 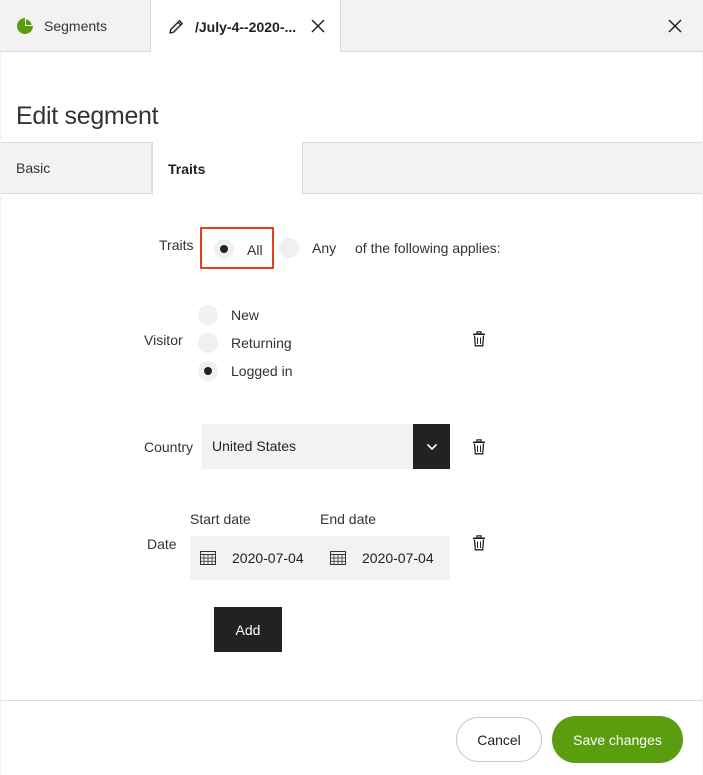 What do you see at coordinates (208, 343) in the screenshot?
I see `visitor-returning-radio` at bounding box center [208, 343].